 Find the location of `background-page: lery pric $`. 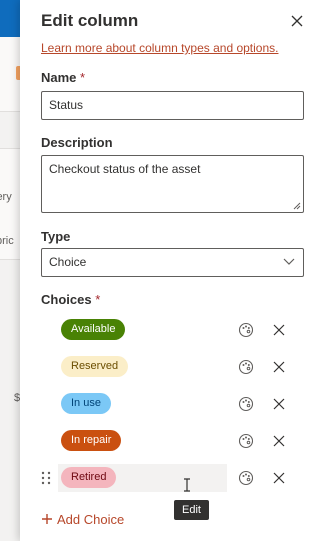

background-page: lery pric $ is located at coordinates (10, 270).